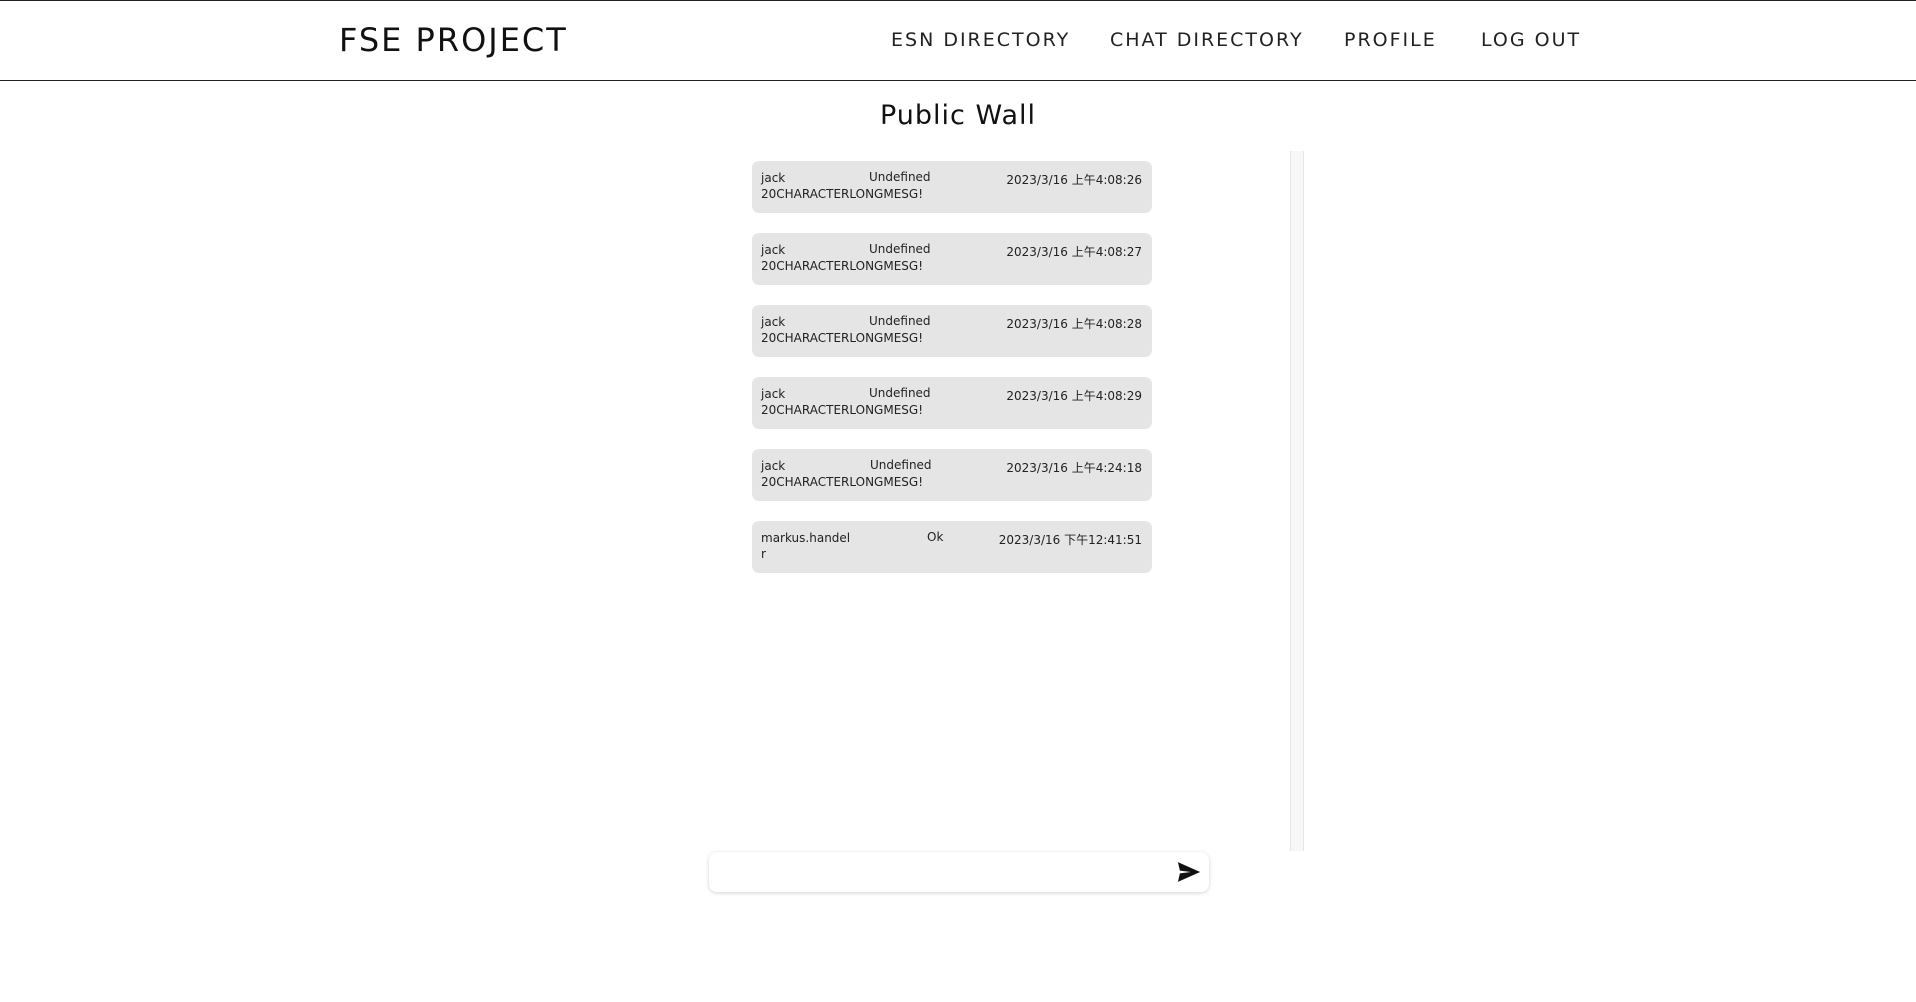 The image size is (1916, 1002). Describe the element at coordinates (1531, 40) in the screenshot. I see `nav-log-out: LOG OUT` at that location.